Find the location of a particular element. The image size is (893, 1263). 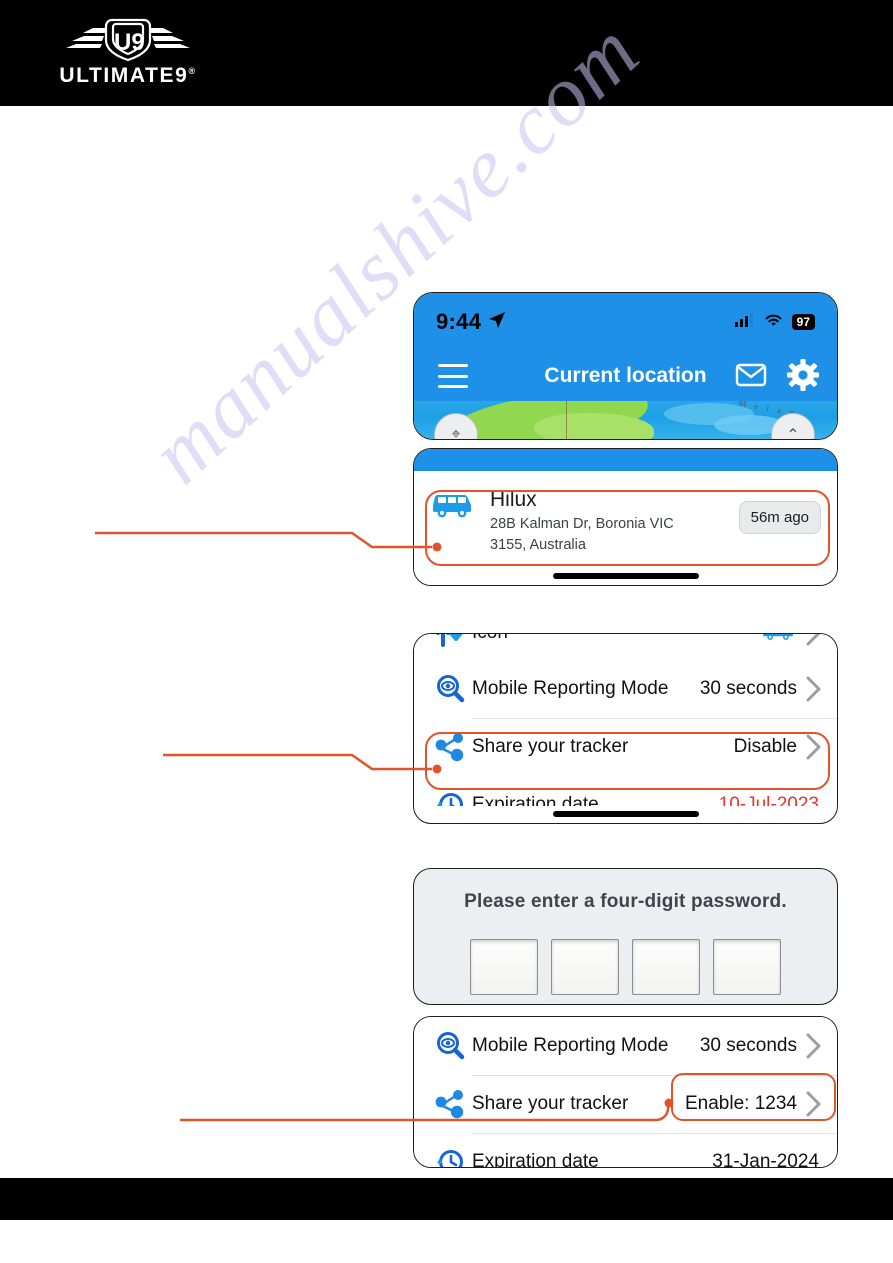

app-header: Current location is located at coordinates (625, 376).